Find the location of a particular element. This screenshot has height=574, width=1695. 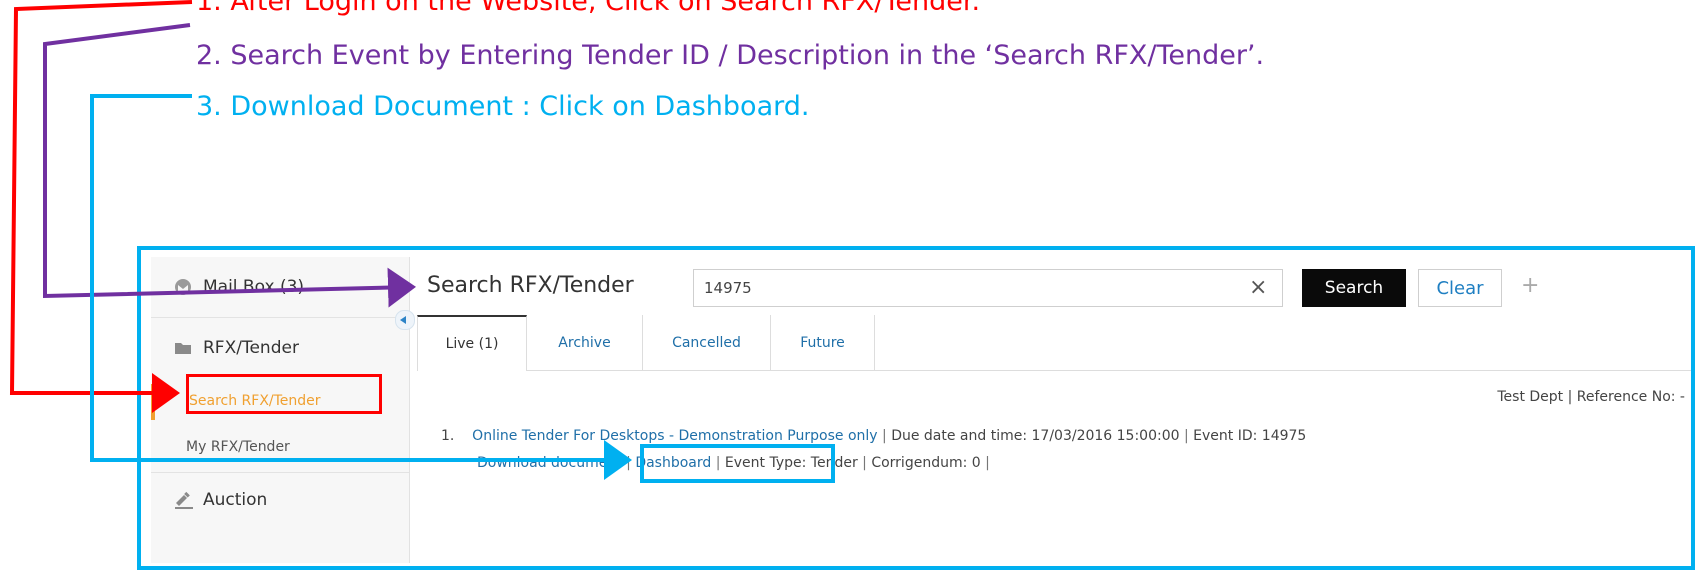

sidebar-item-label: RFX/Tender is located at coordinates (251, 348).